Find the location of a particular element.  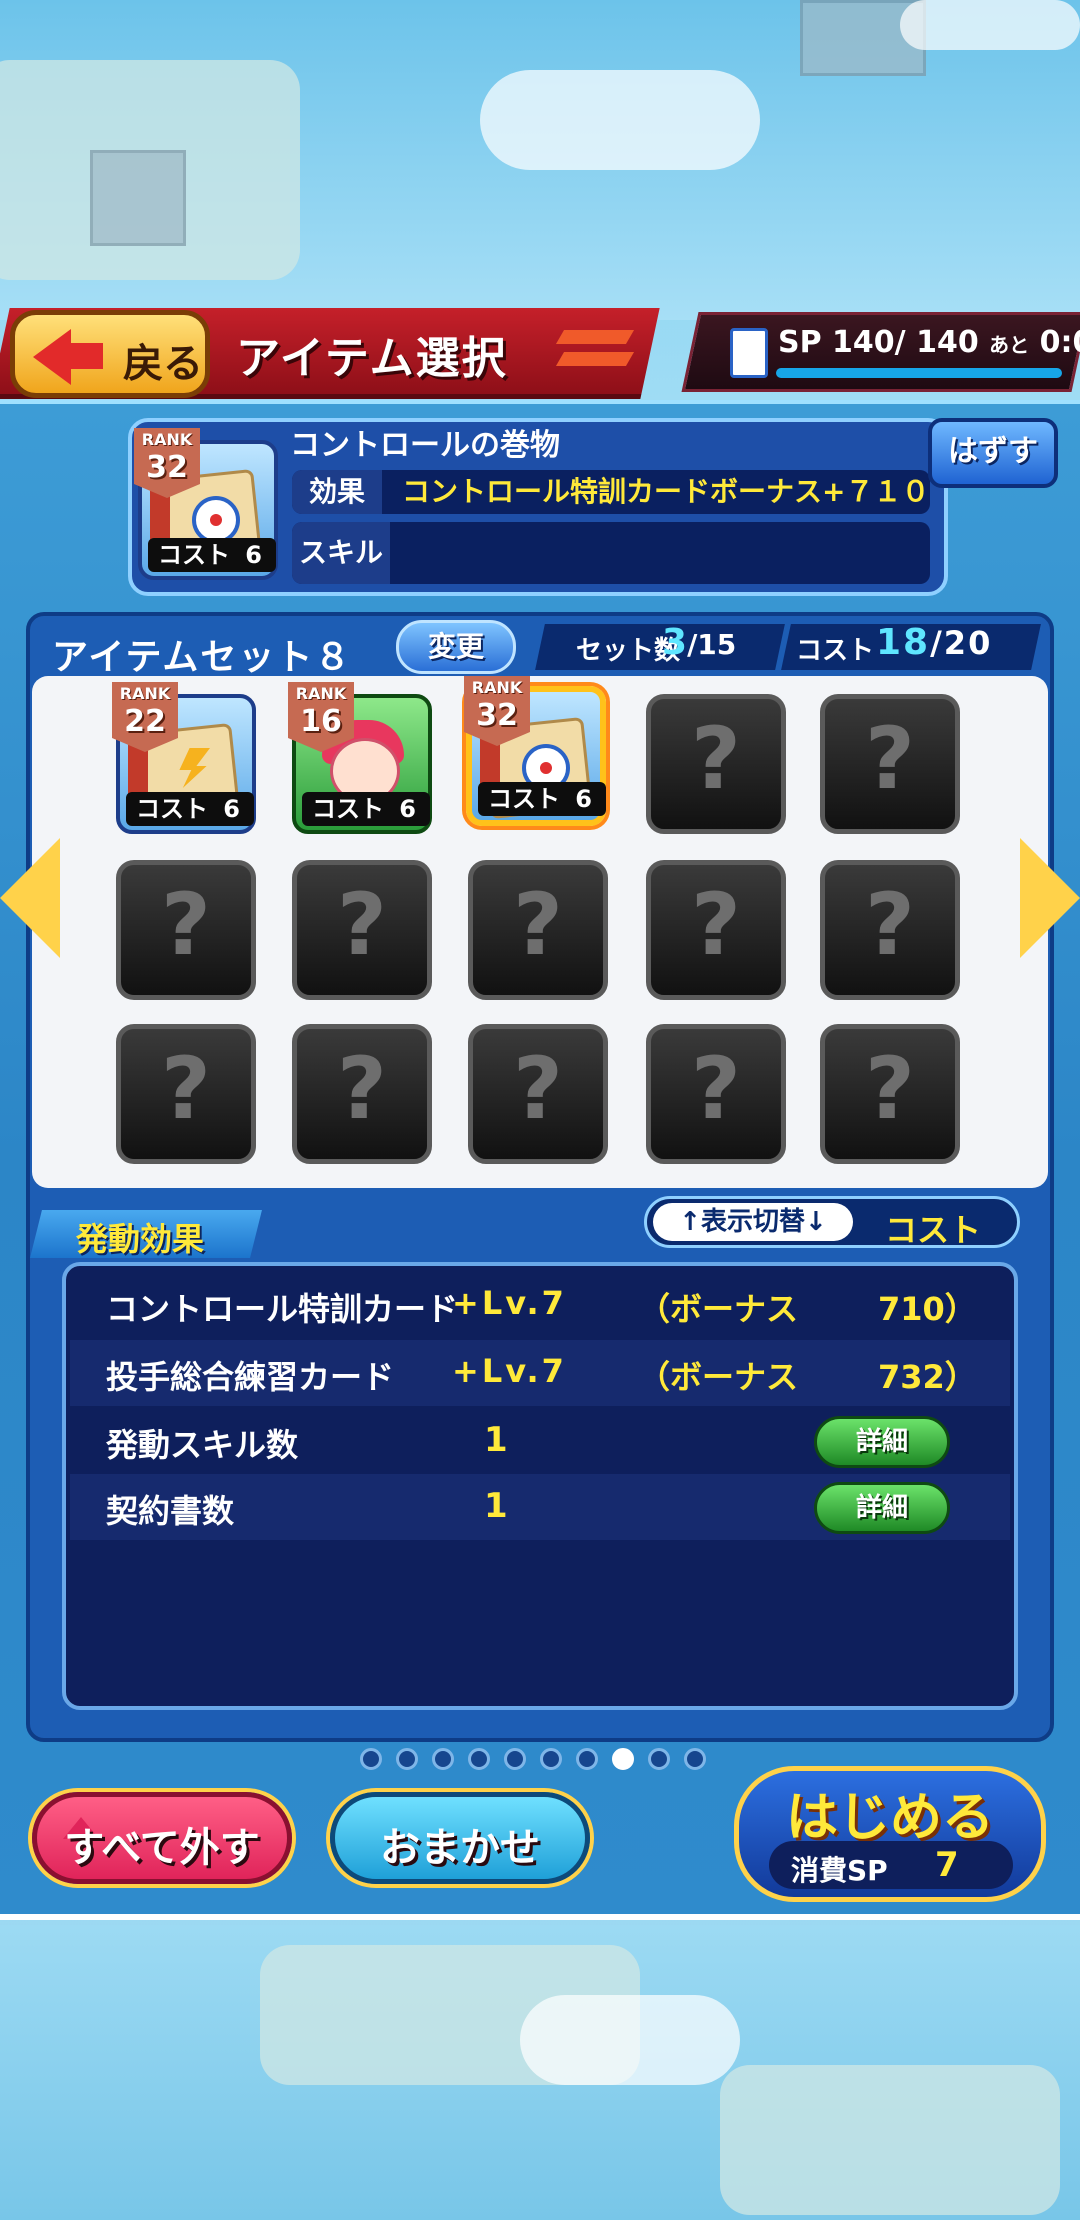

item-slot-2: RANK 16 コスト 6 is located at coordinates (360, 758).